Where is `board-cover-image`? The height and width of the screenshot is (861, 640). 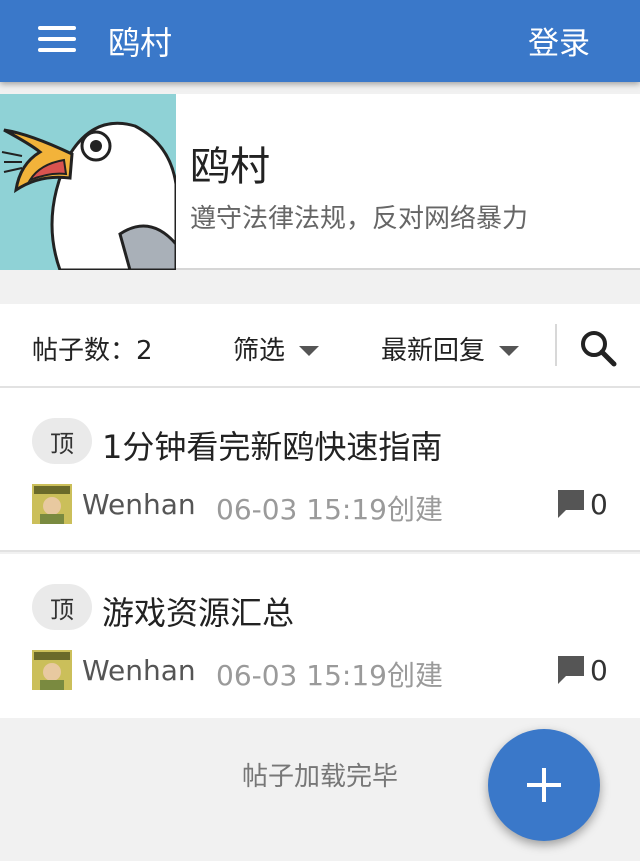 board-cover-image is located at coordinates (88, 182).